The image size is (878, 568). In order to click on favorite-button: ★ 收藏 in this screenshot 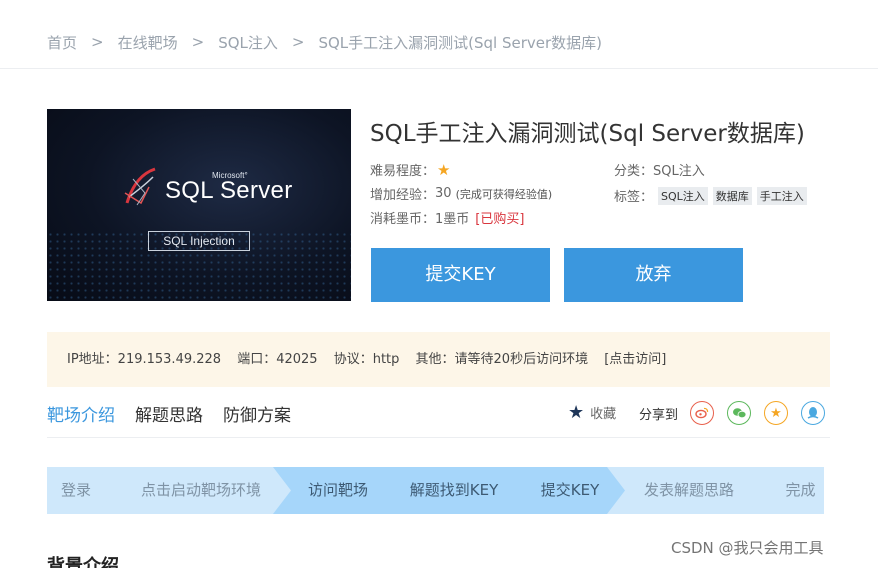, I will do `click(592, 412)`.